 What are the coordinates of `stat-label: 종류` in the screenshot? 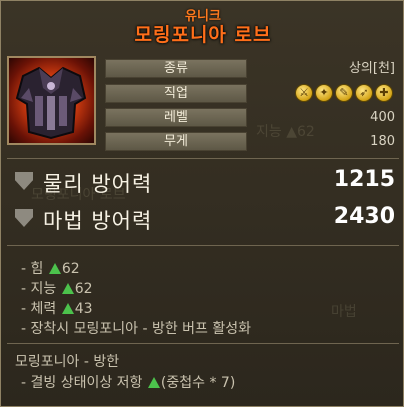 It's located at (176, 68).